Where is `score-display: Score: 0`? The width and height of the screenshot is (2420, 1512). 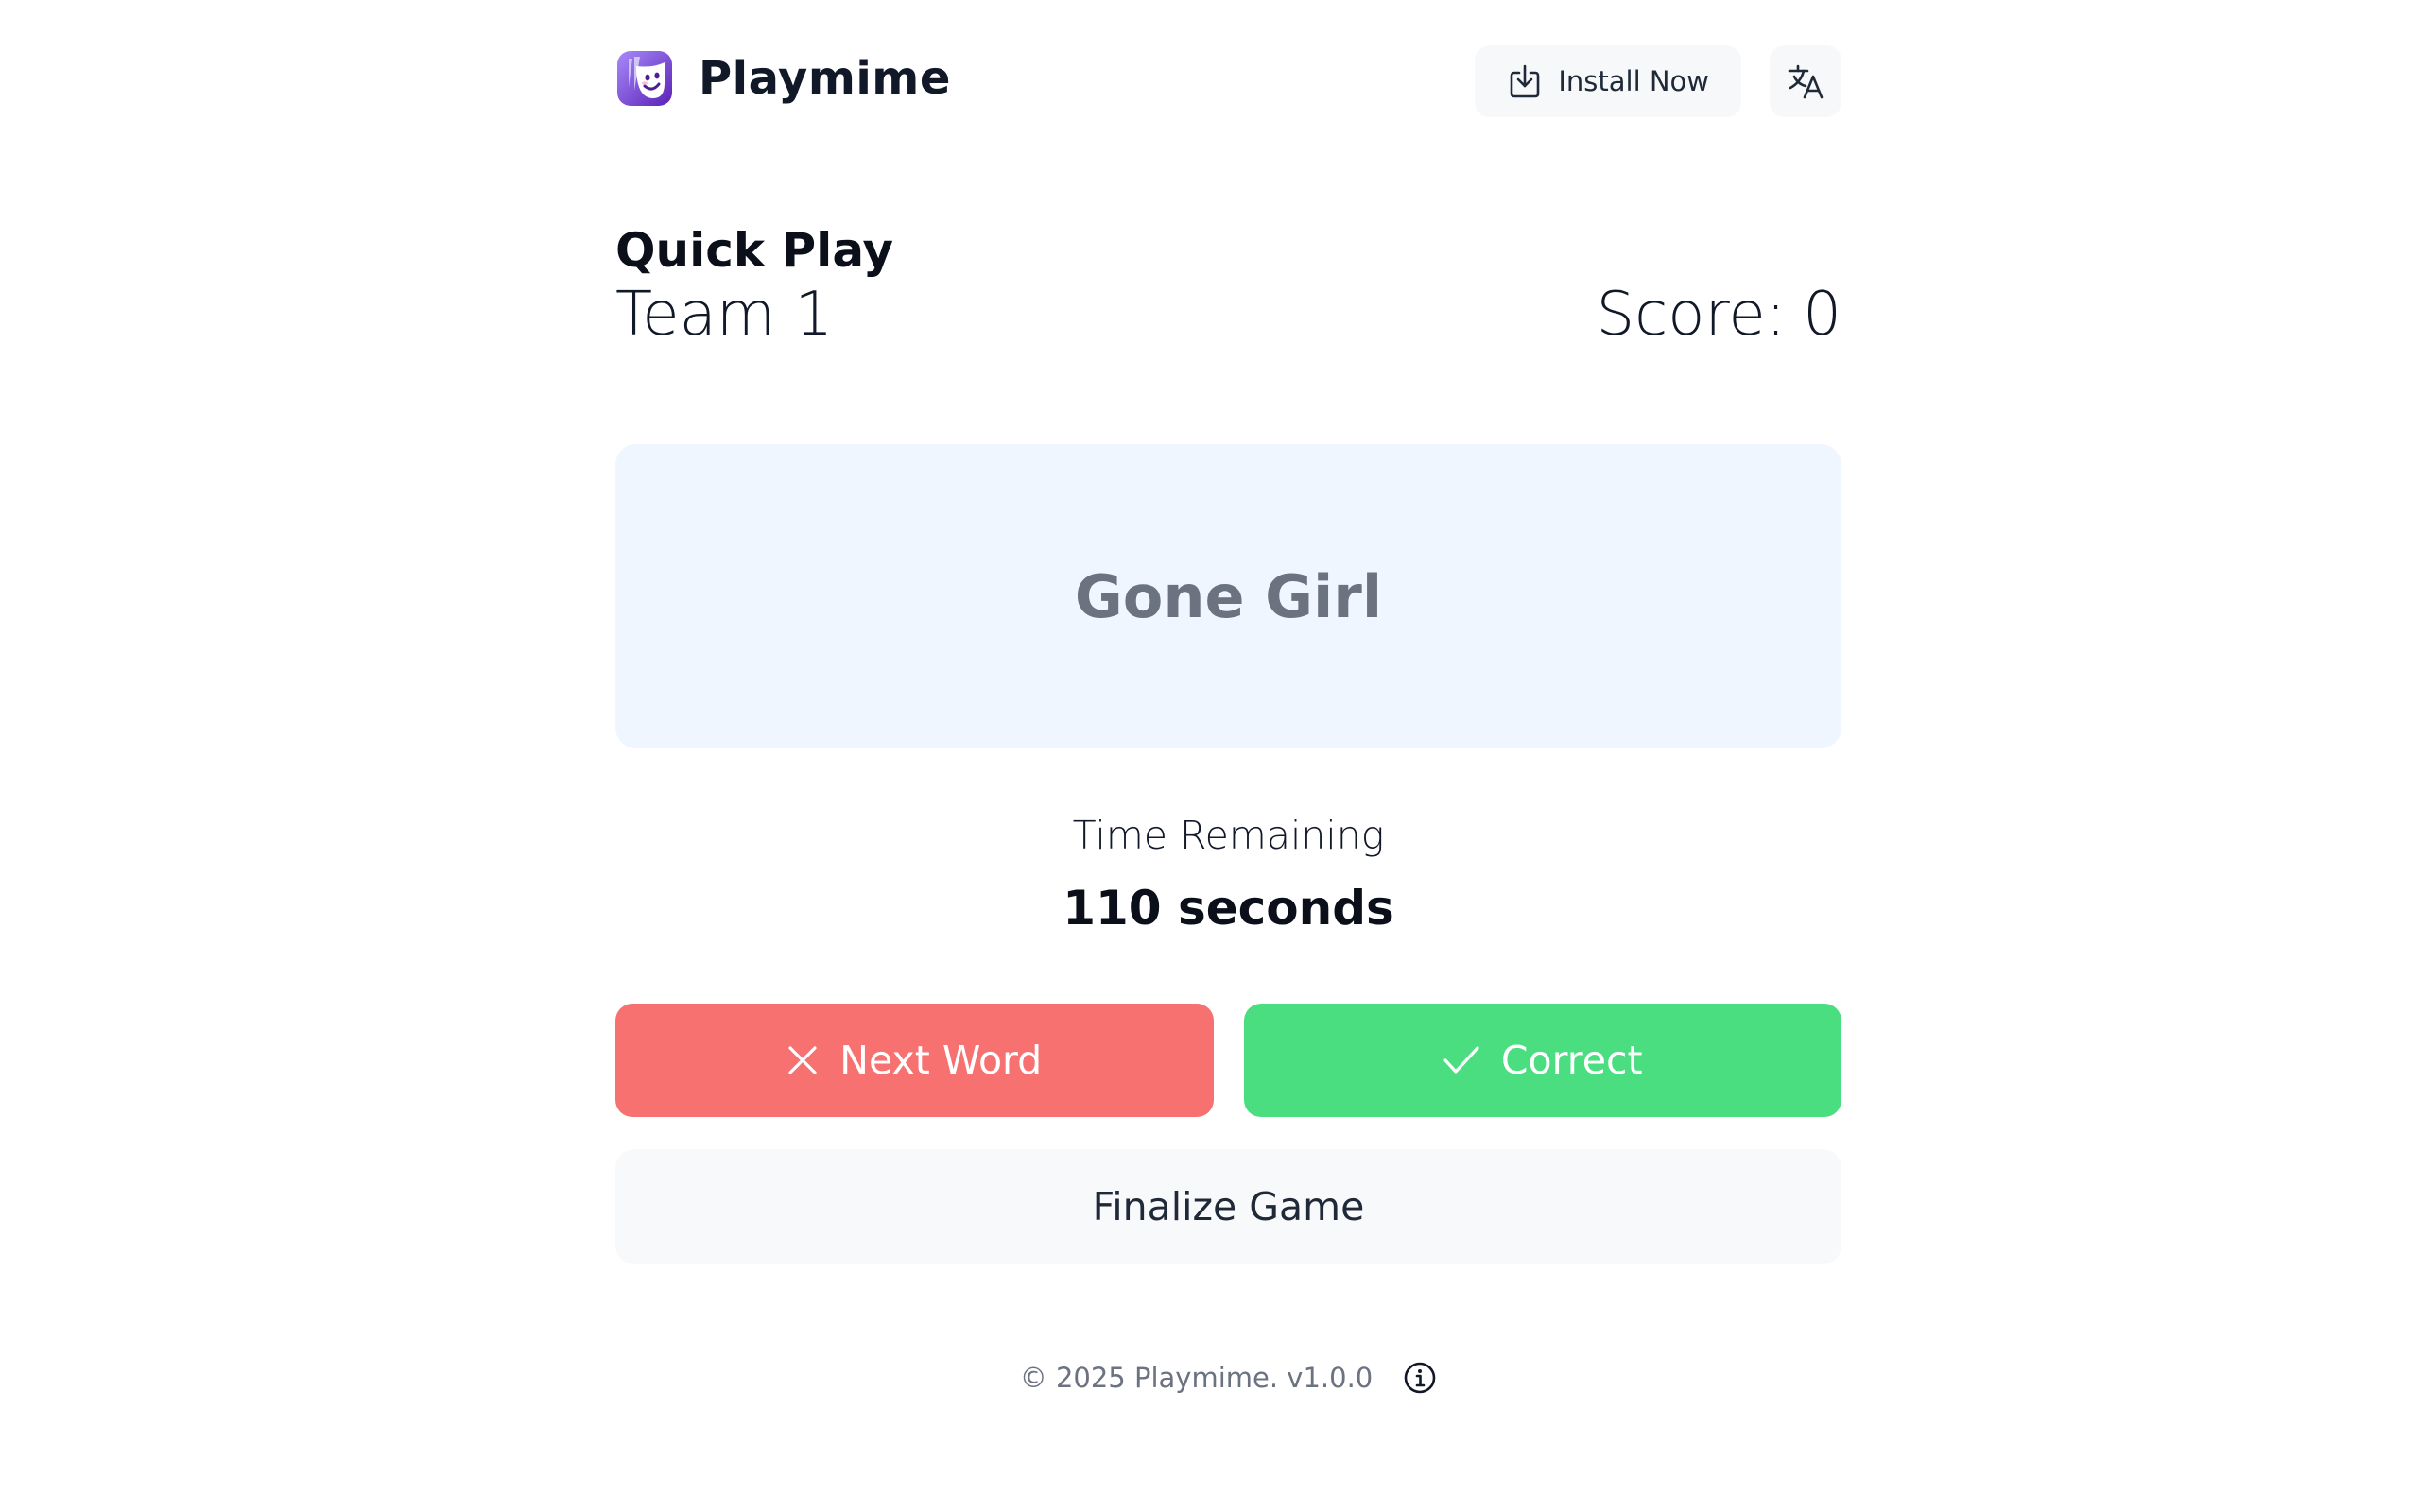
score-display: Score: 0 is located at coordinates (1718, 315).